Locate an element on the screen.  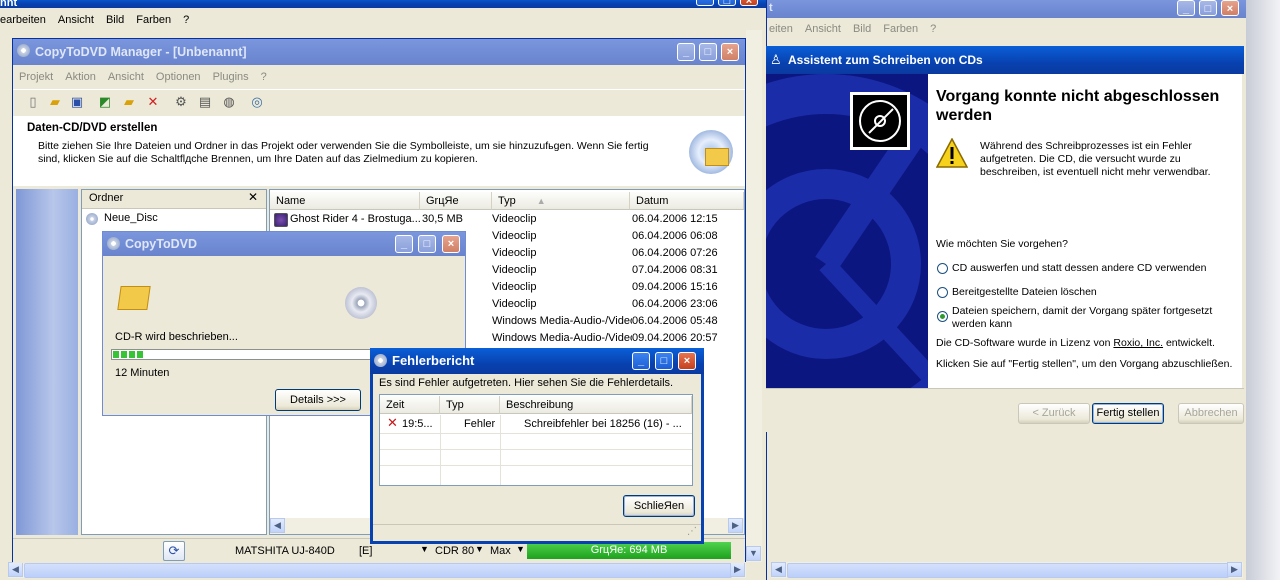
finish-button: Fertig stellen is located at coordinates (1128, 413).